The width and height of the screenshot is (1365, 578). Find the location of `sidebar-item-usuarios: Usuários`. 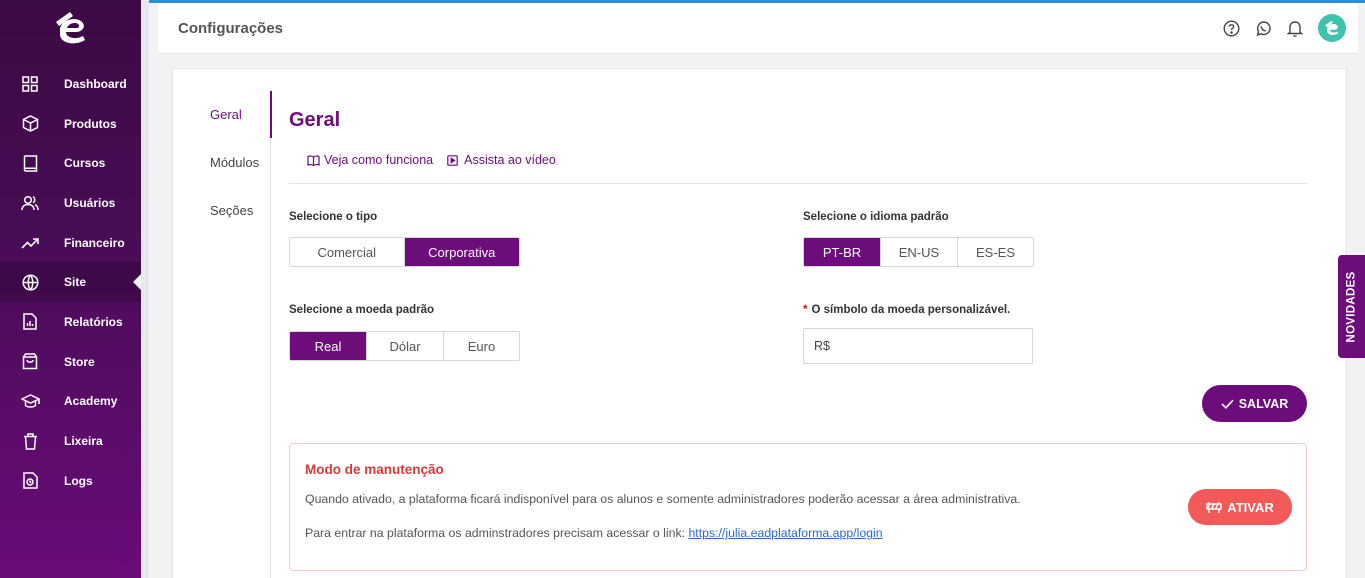

sidebar-item-usuarios: Usuários is located at coordinates (70, 203).